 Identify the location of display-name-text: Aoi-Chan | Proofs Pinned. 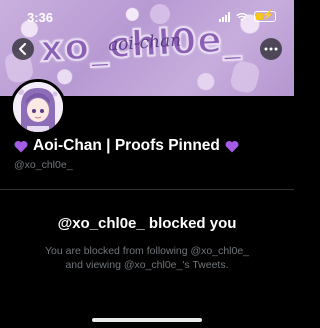
(126, 145).